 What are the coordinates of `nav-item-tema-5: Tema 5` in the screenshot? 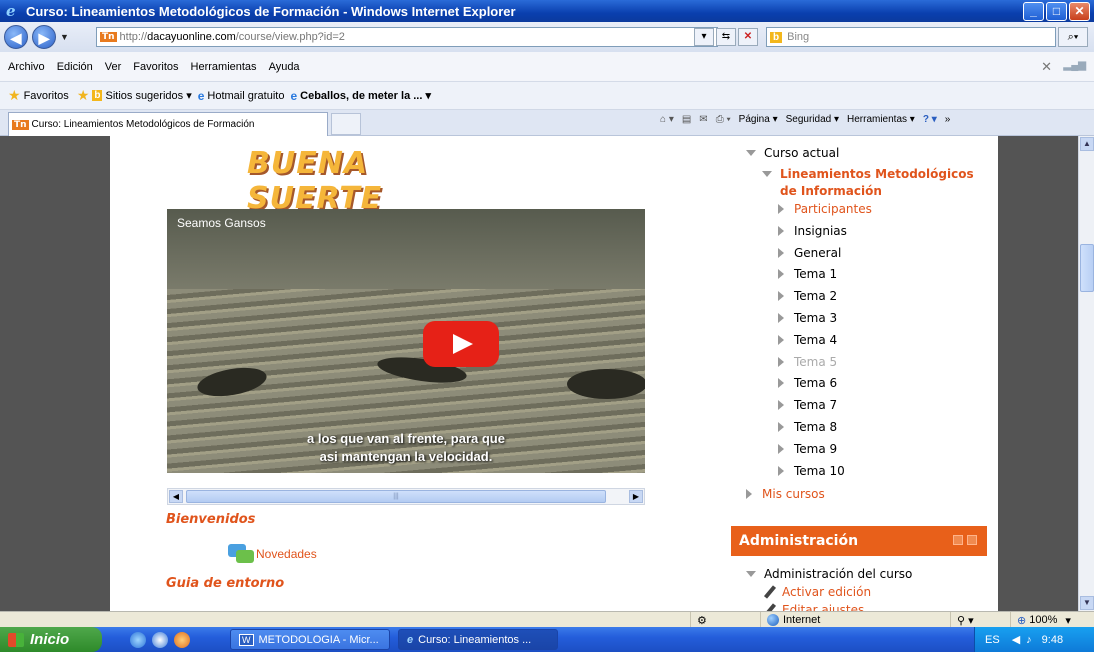 It's located at (807, 362).